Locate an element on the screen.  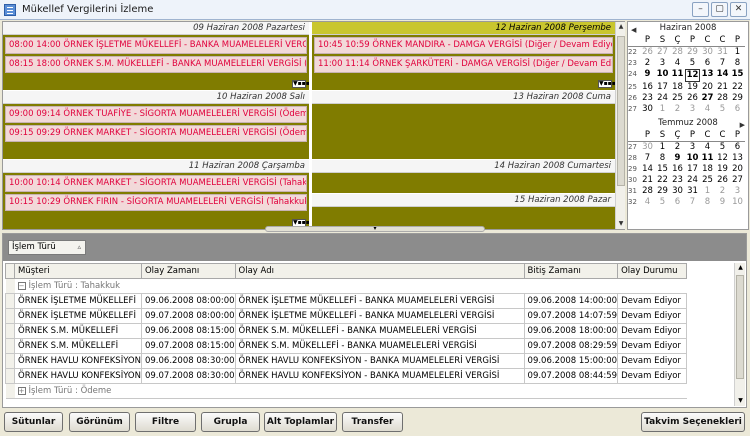
calendar-day: 24 is located at coordinates (692, 180).